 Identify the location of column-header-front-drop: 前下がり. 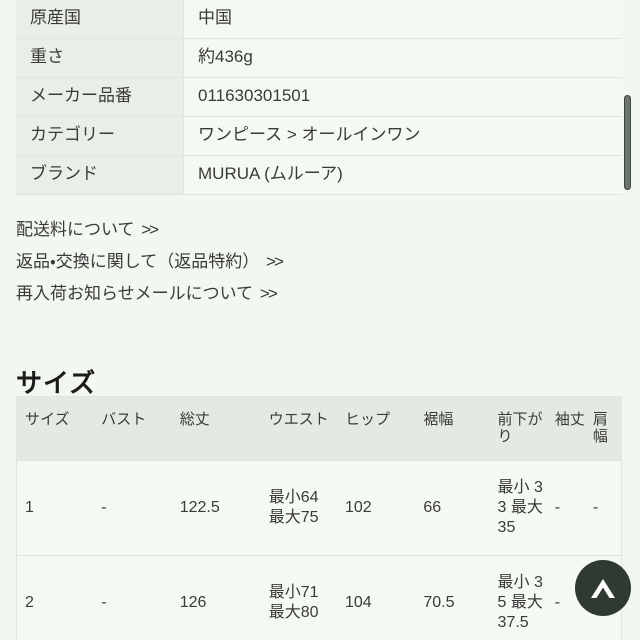
(518, 428).